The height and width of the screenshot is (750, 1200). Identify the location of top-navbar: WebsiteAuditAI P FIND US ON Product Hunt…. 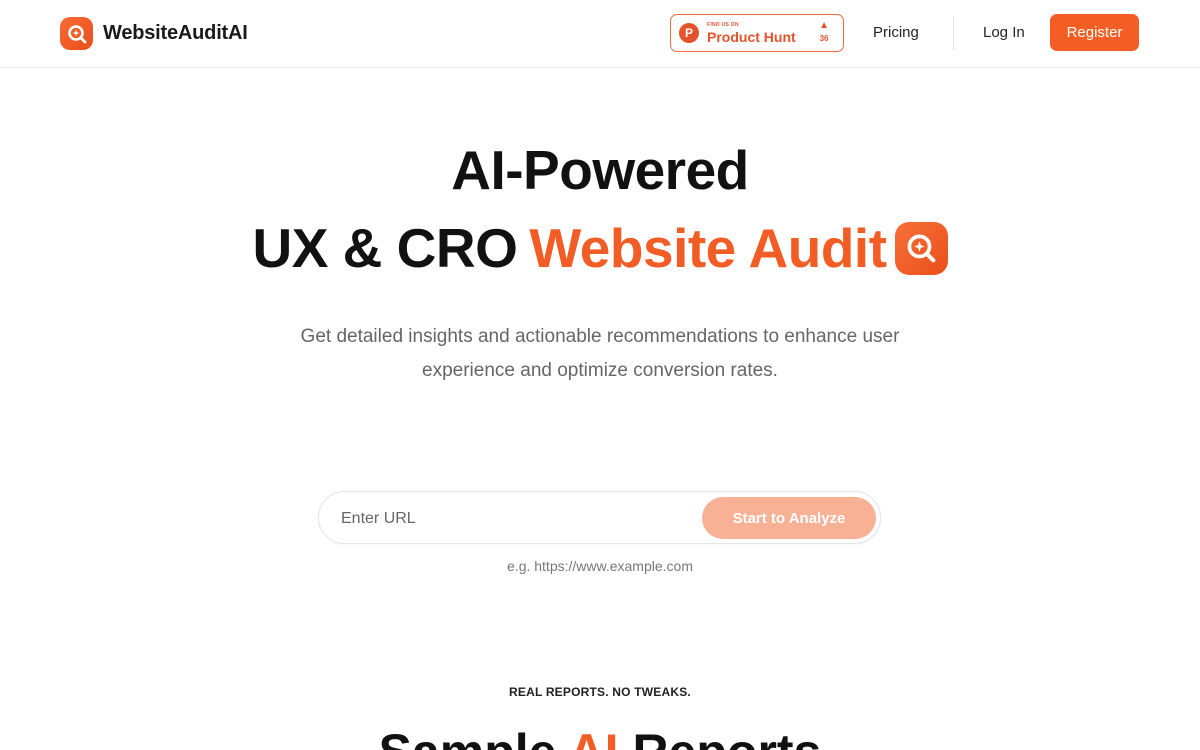
(600, 34).